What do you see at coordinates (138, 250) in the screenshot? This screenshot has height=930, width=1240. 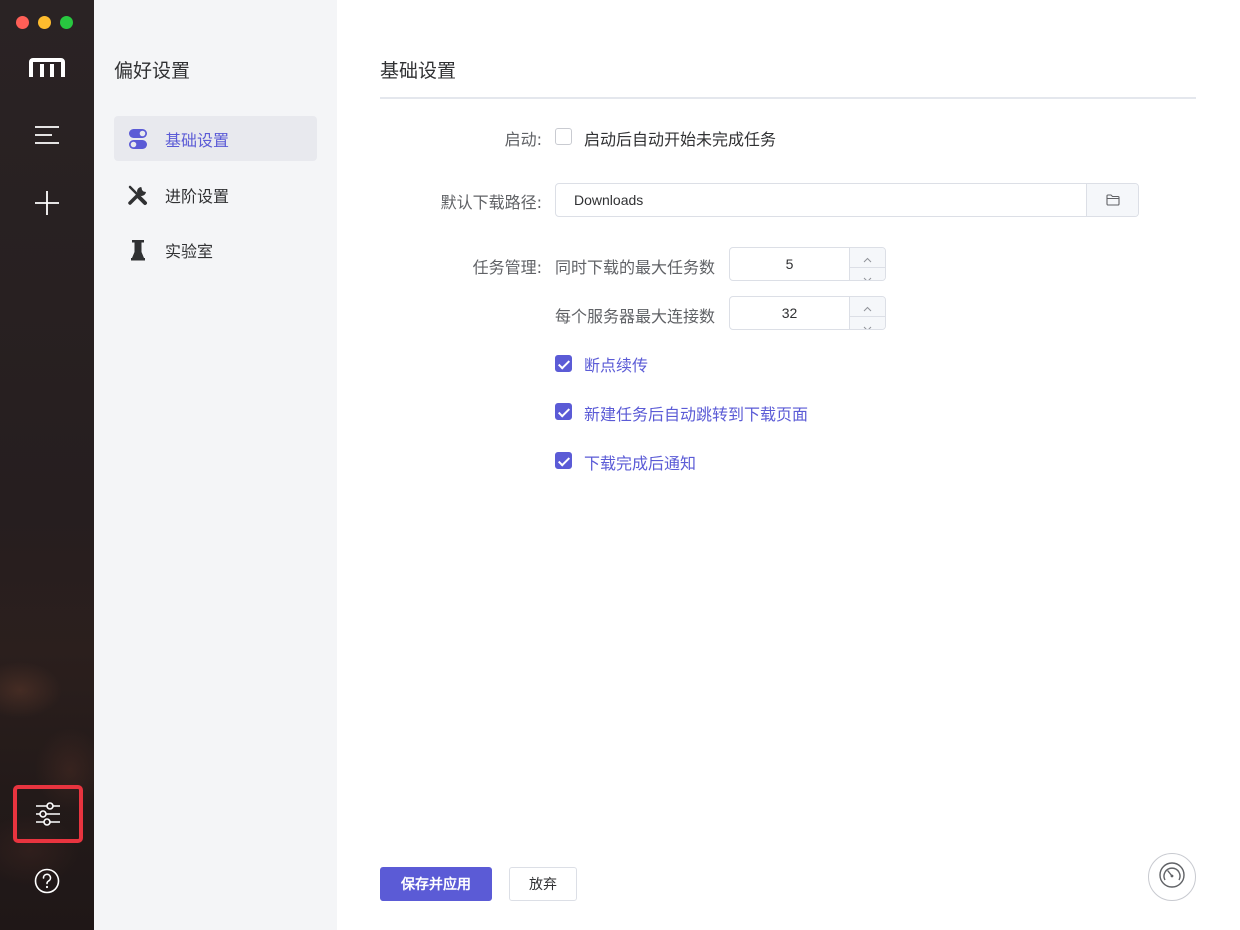 I see `flask-icon` at bounding box center [138, 250].